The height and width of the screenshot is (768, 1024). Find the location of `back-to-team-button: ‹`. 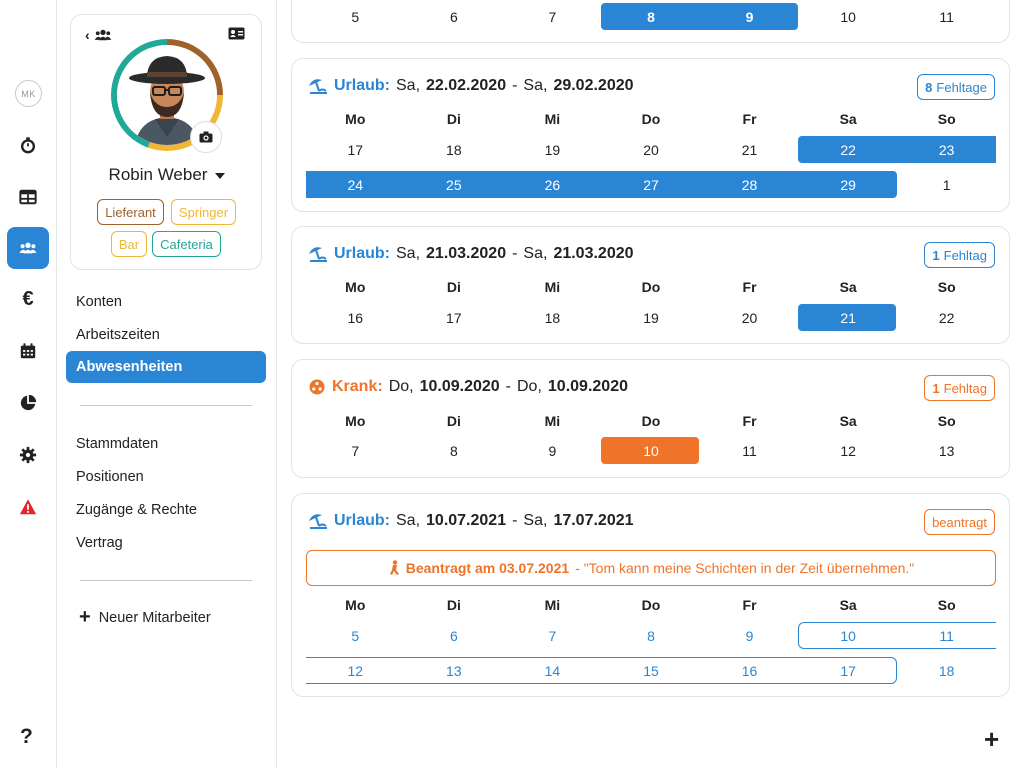

back-to-team-button: ‹ is located at coordinates (98, 35).